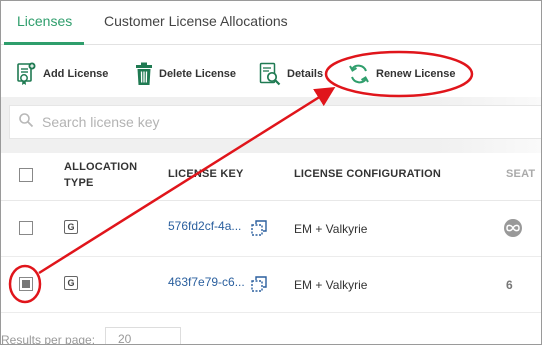 The image size is (542, 345). Describe the element at coordinates (144, 74) in the screenshot. I see `trash-icon` at that location.